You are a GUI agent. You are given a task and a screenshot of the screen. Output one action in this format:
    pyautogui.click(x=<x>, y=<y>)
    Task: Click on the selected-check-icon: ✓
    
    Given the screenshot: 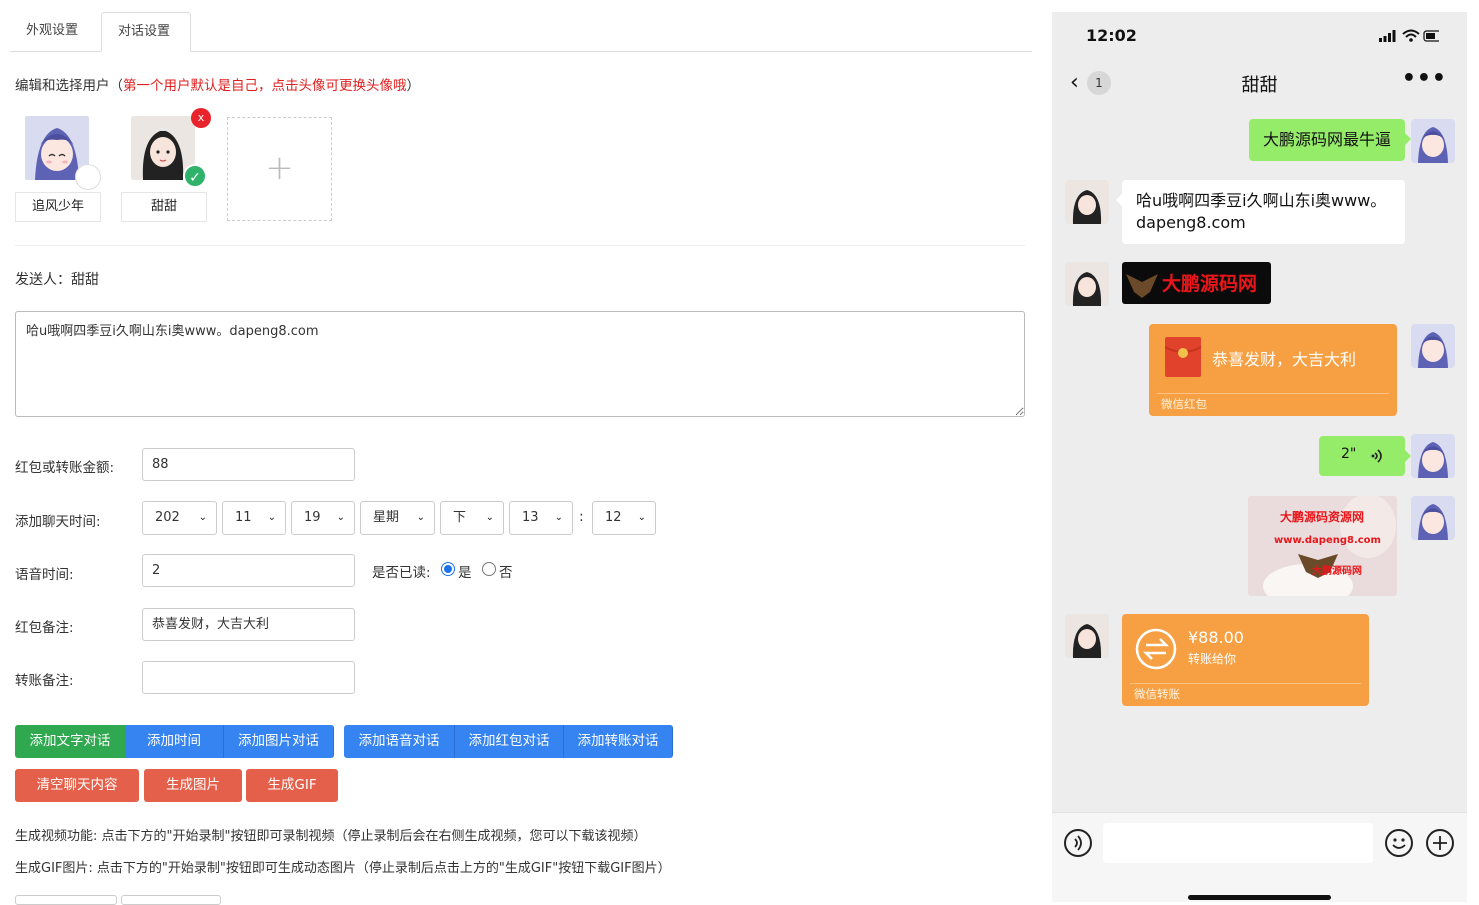 What is the action you would take?
    pyautogui.click(x=195, y=176)
    